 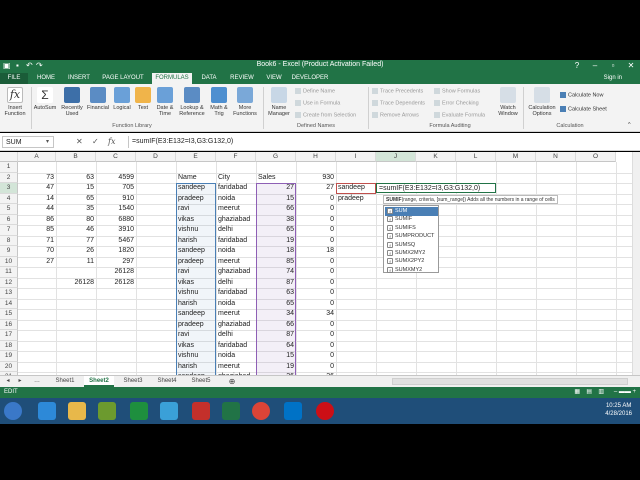 I want to click on column-header-e: E, so click(x=196, y=157).